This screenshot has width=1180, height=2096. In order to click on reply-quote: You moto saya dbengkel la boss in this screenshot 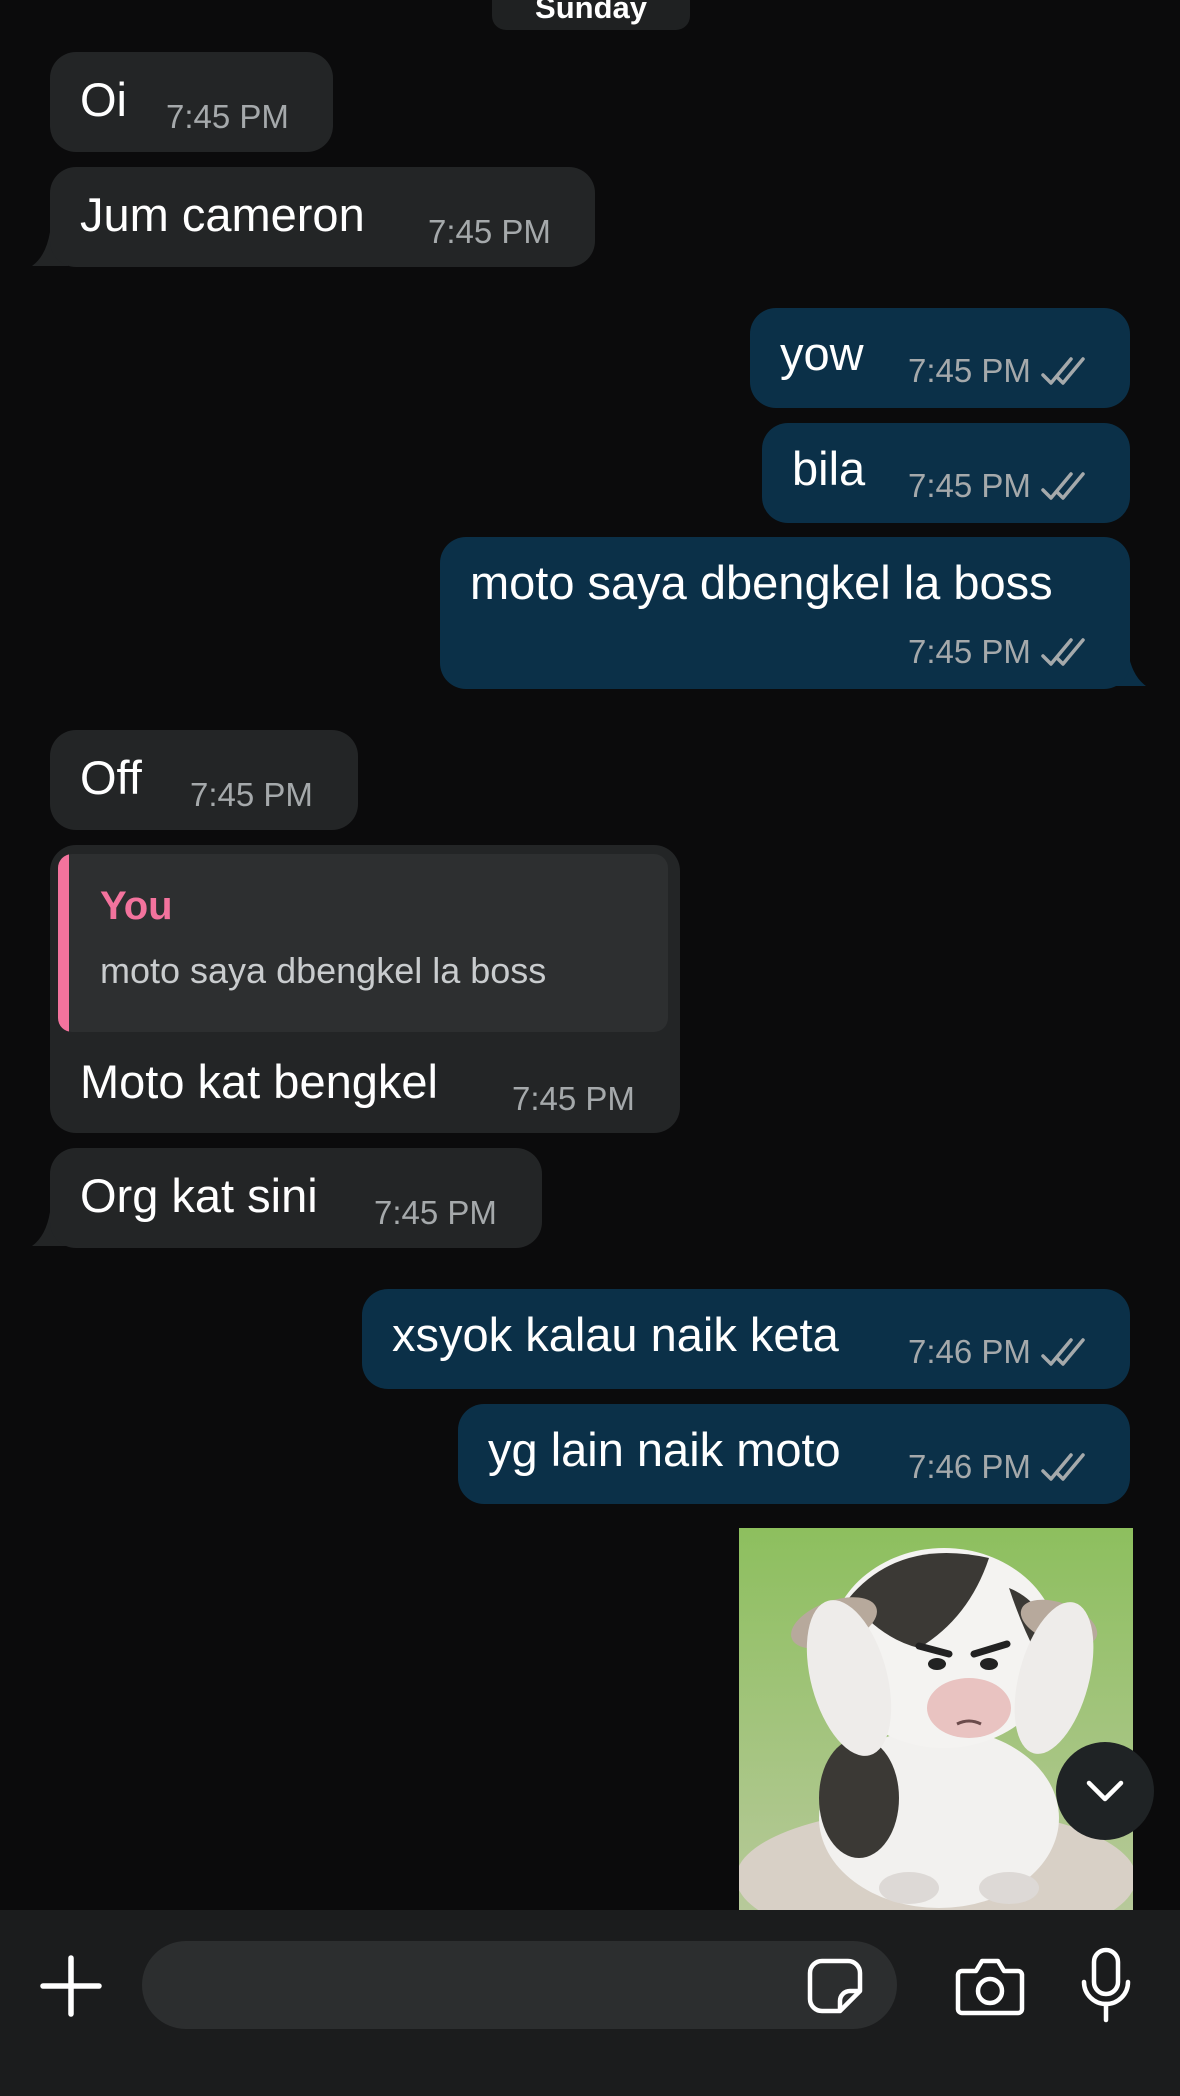, I will do `click(363, 943)`.